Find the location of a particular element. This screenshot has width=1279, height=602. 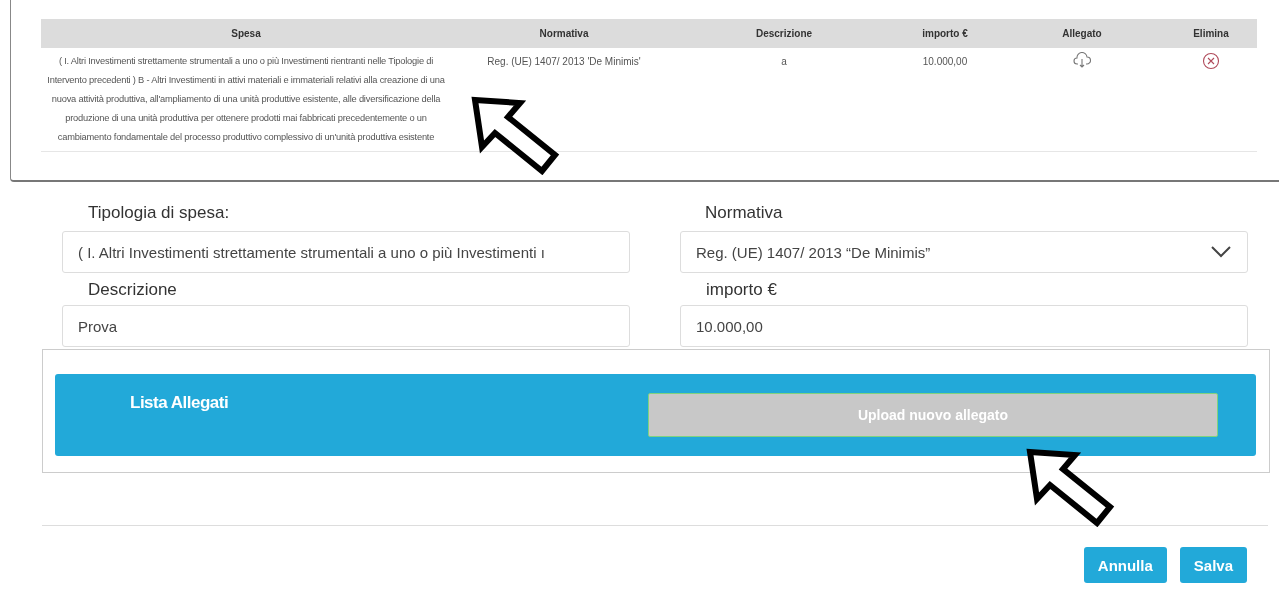

input-field: 10.000,00 is located at coordinates (964, 326).